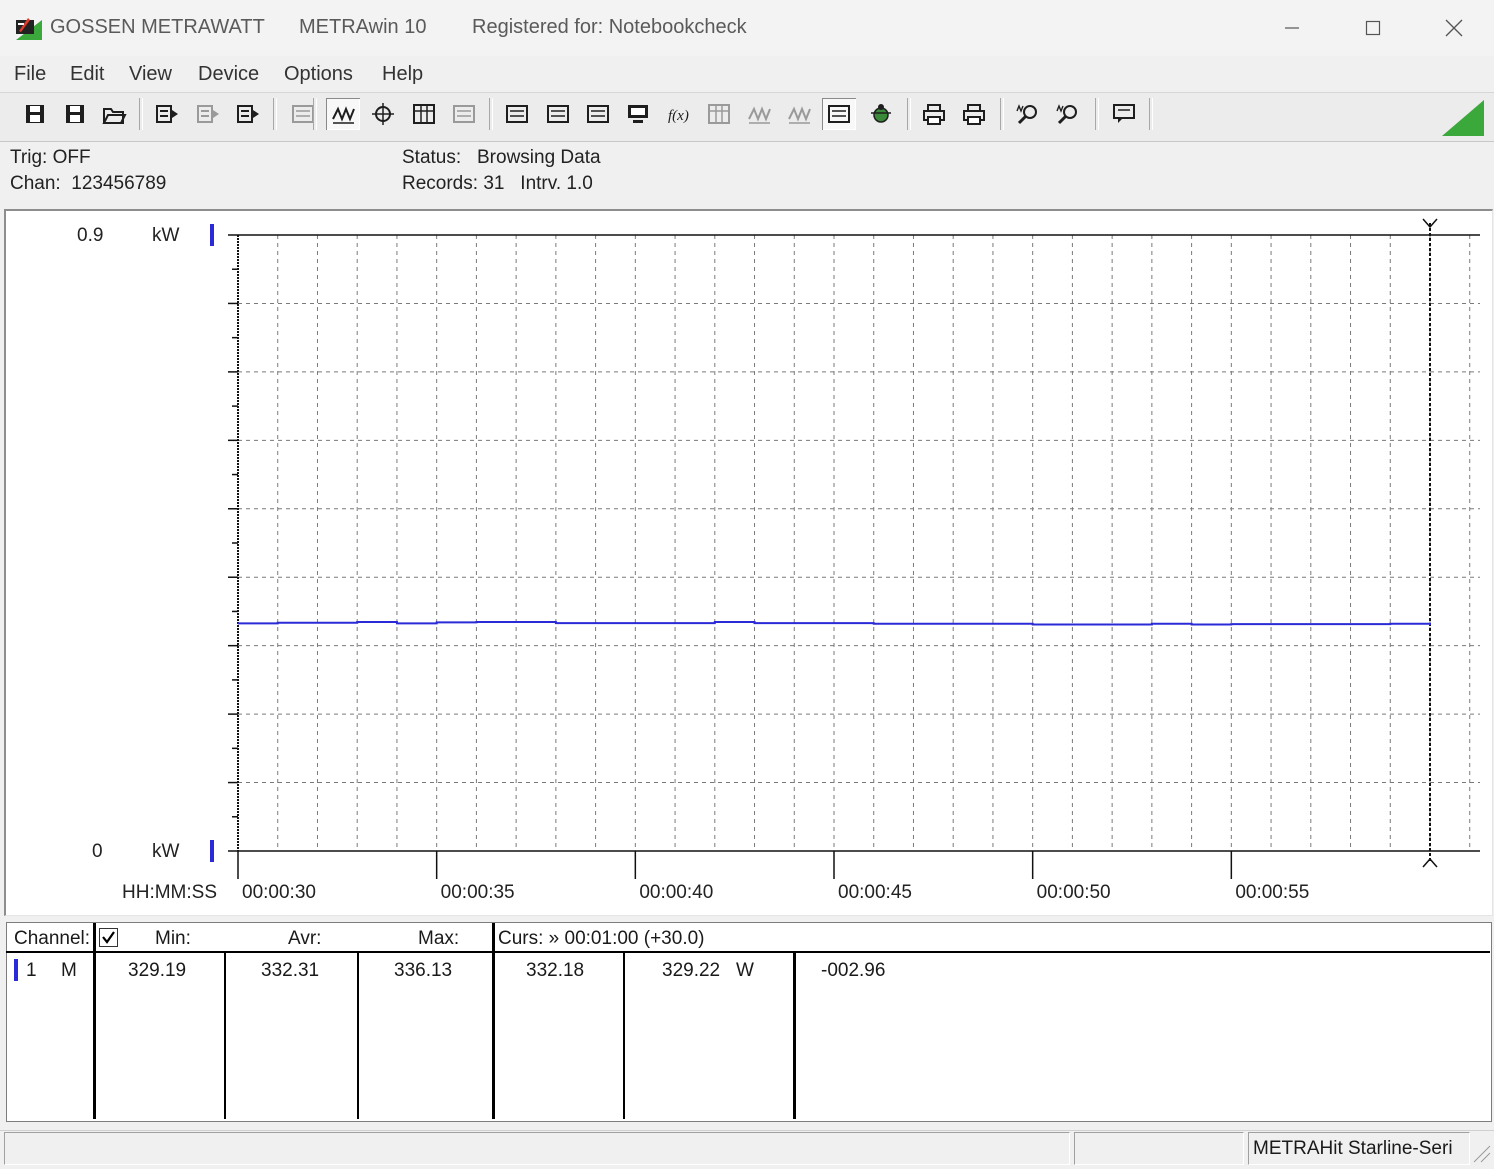 This screenshot has width=1494, height=1169. I want to click on row-value2: 329.22, so click(691, 970).